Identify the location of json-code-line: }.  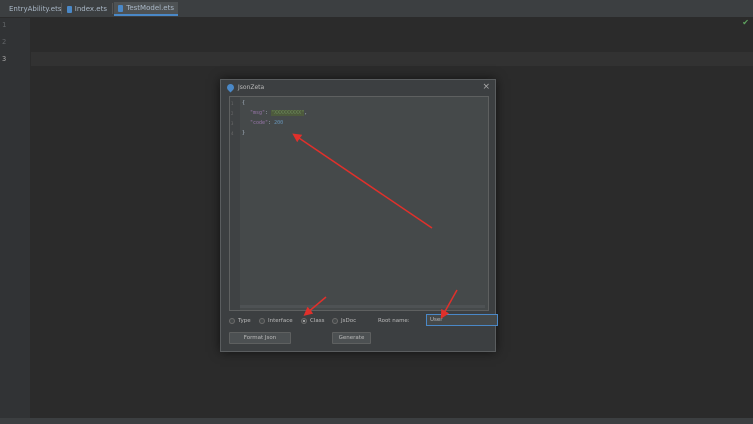
(243, 133).